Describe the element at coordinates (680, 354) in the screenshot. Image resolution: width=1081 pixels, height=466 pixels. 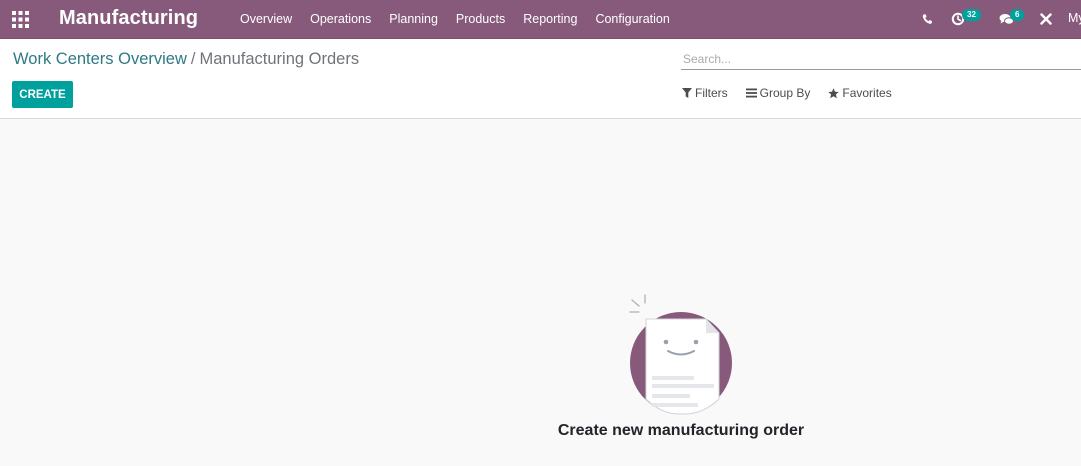
I see `smiling-document-illustration` at that location.